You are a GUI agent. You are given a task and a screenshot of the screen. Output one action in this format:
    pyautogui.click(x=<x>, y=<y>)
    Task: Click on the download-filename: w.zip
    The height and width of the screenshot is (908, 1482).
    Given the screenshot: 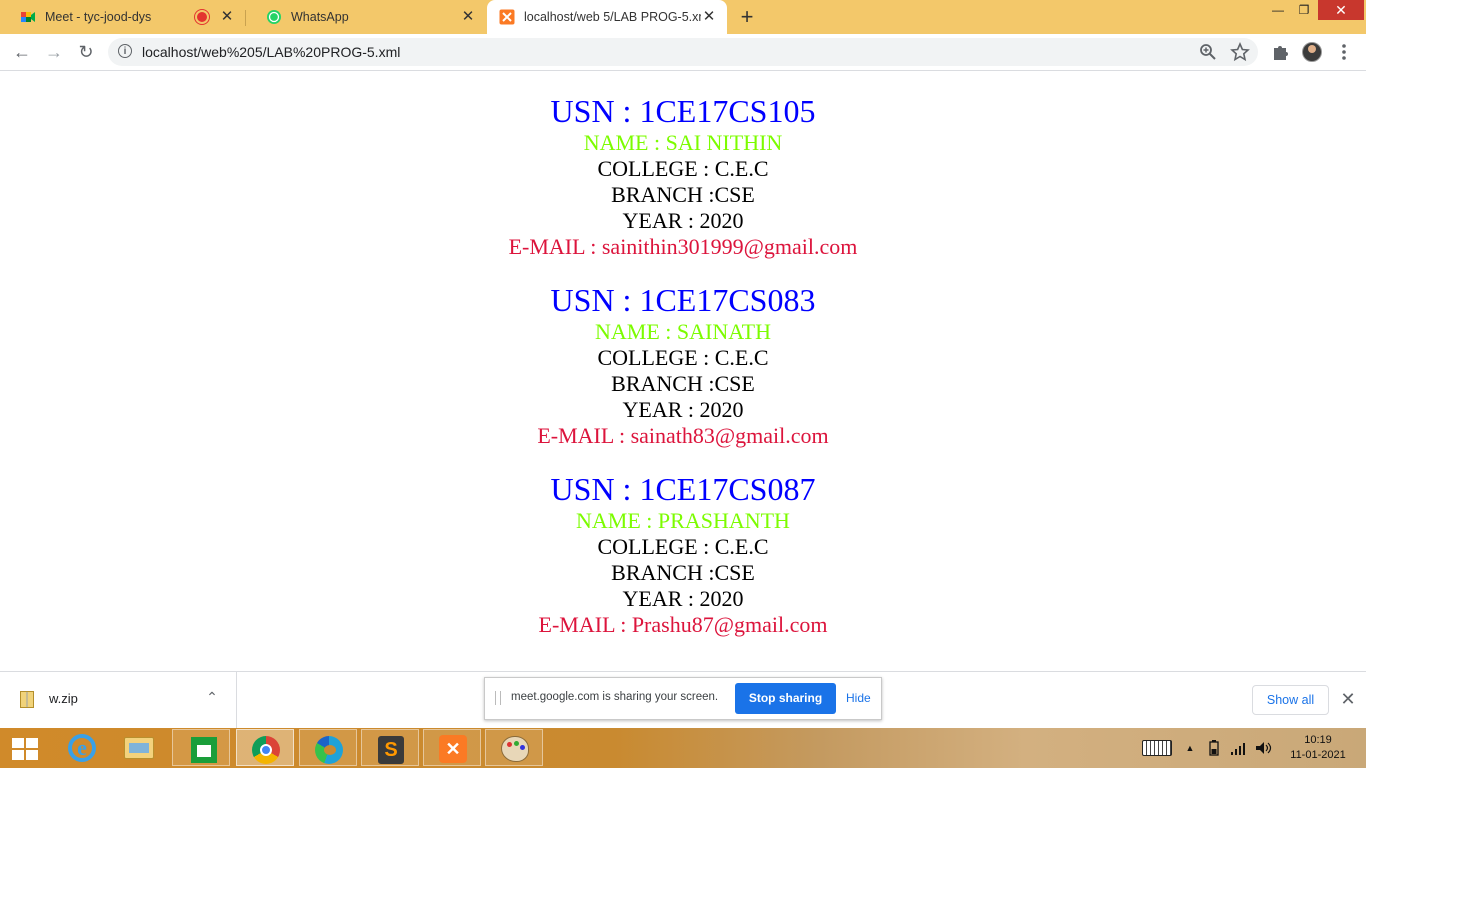 What is the action you would take?
    pyautogui.click(x=63, y=698)
    